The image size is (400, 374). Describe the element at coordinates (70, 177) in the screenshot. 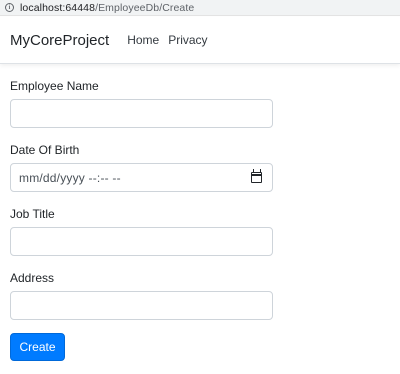

I see `date-placeholder: mm/dd/yyyy --:-- --` at that location.